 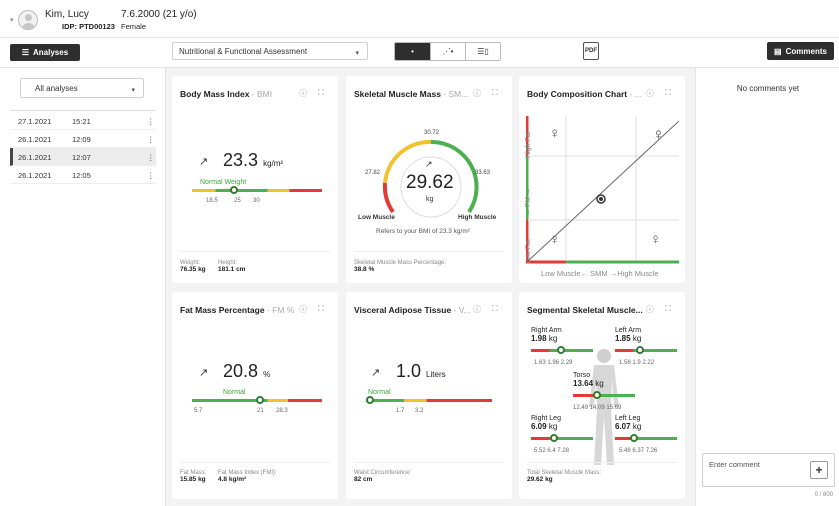 What do you see at coordinates (591, 51) in the screenshot?
I see `pdf-icon: PDF` at bounding box center [591, 51].